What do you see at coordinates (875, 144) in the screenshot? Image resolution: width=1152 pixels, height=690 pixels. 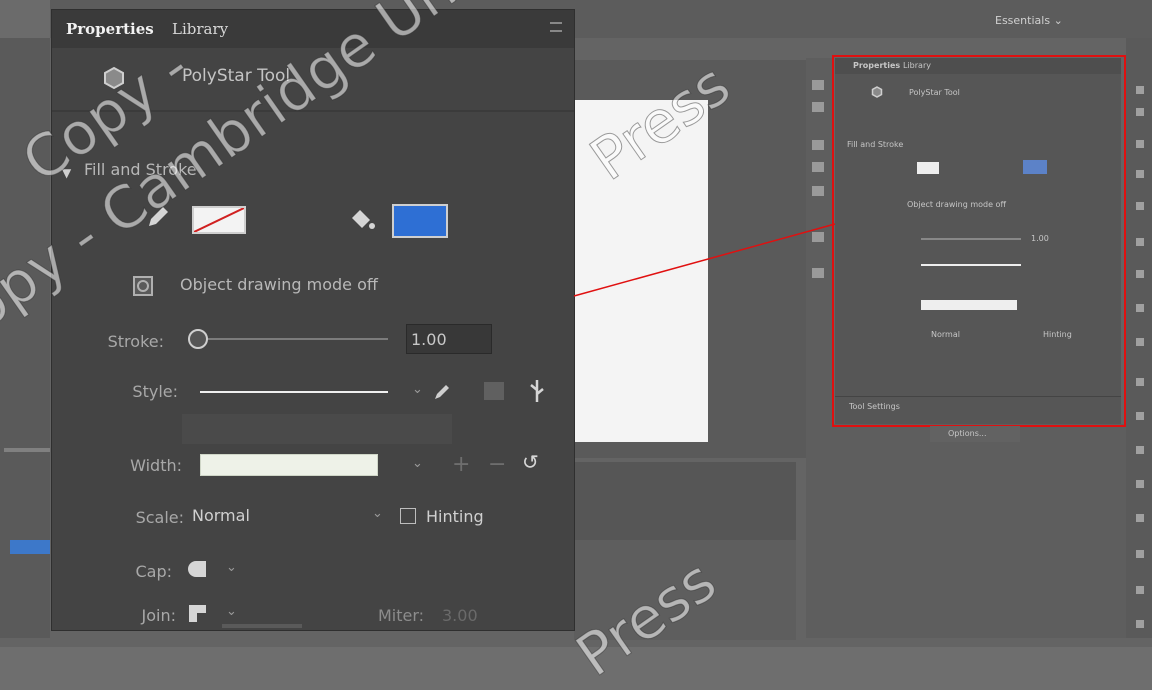 I see `mini-section-title: Fill and Stroke` at bounding box center [875, 144].